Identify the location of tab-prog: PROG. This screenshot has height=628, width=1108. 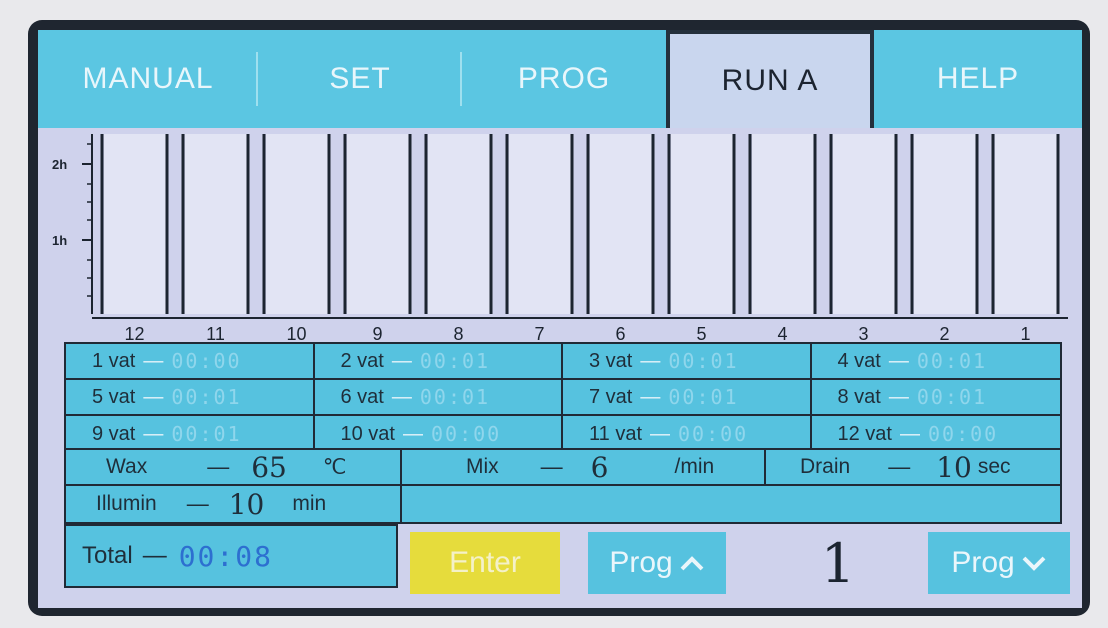
(564, 79).